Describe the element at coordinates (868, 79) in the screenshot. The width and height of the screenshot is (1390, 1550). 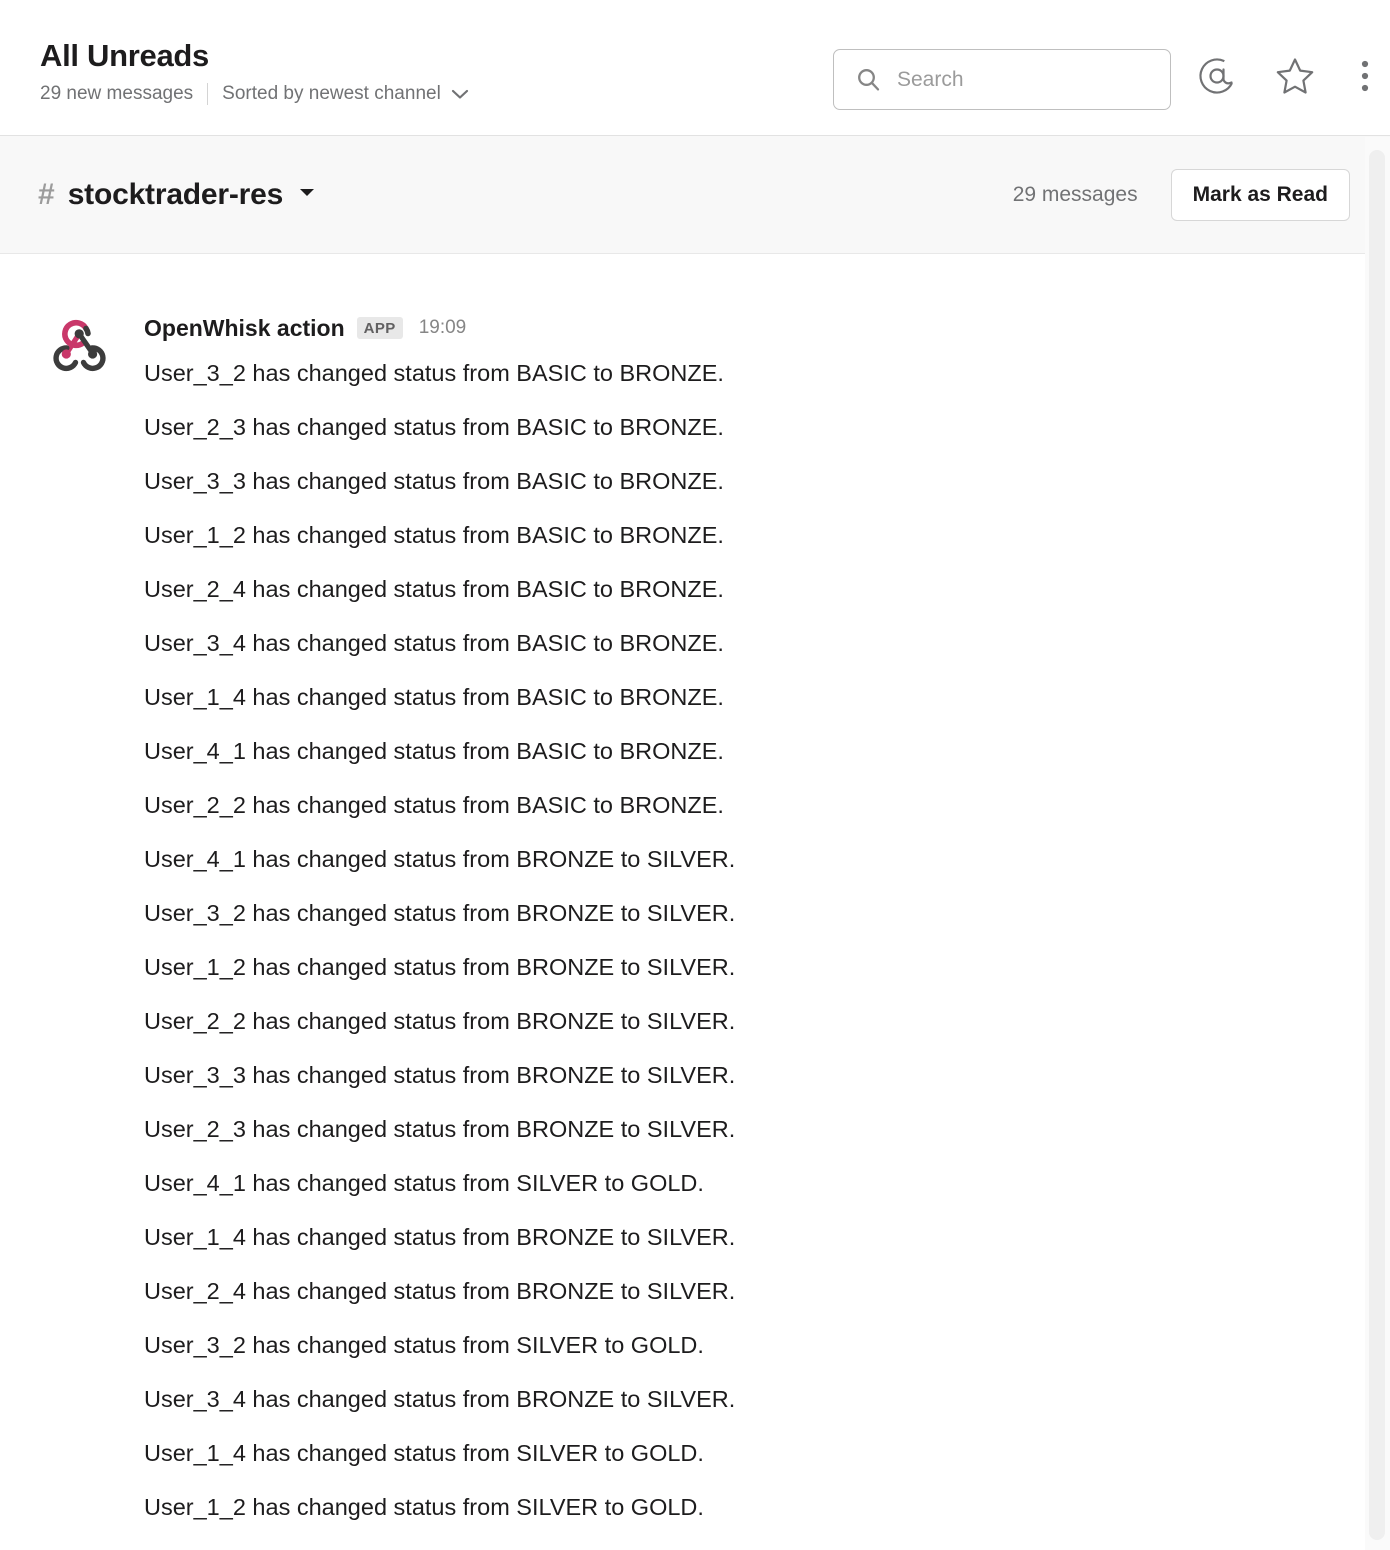
I see `search-icon` at that location.